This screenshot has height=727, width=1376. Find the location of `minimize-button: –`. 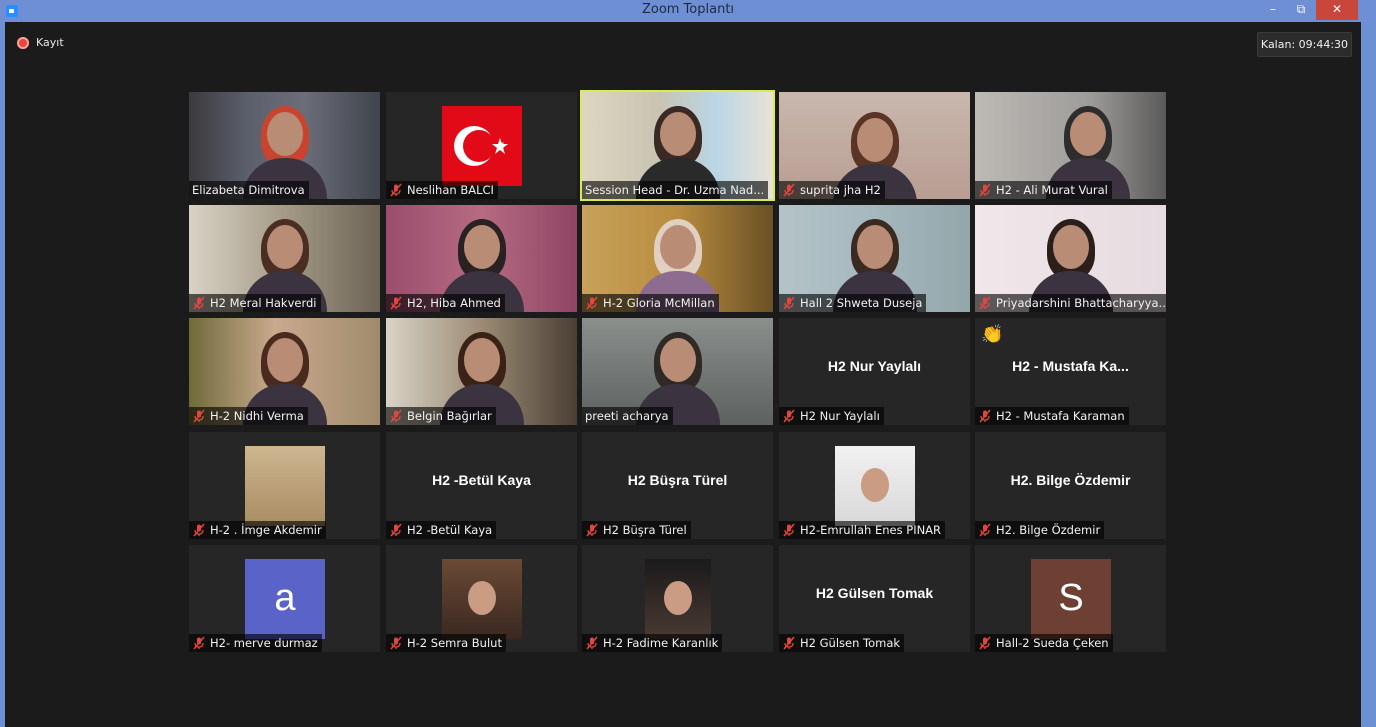

minimize-button: – is located at coordinates (1273, 10).